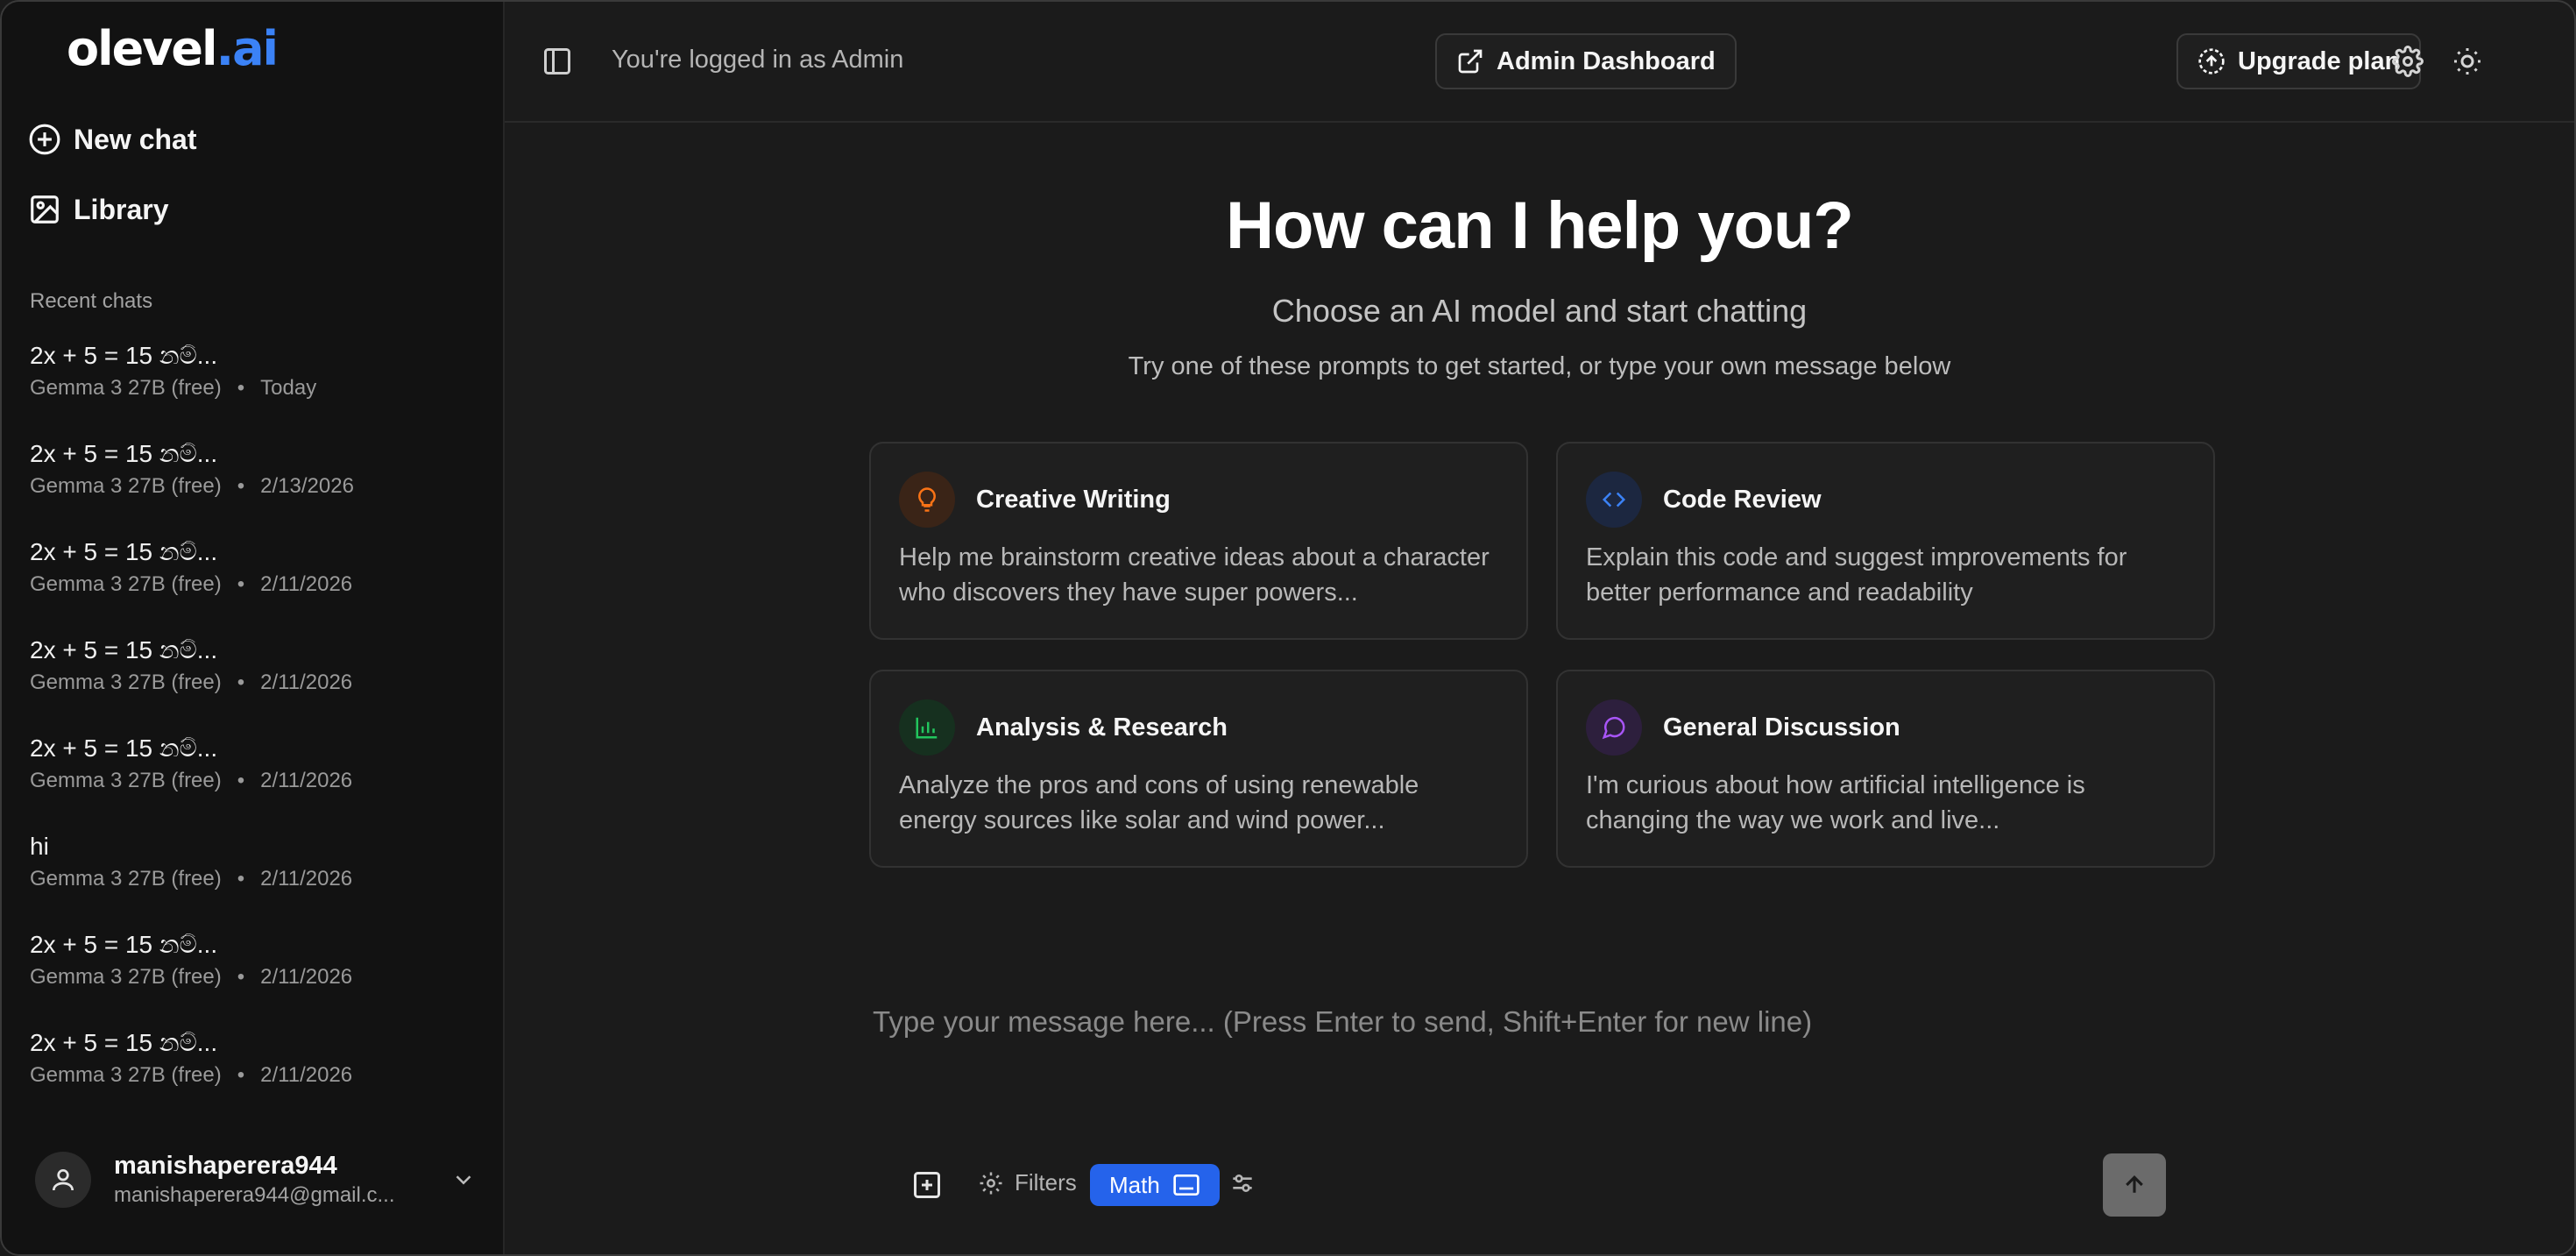  Describe the element at coordinates (1539, 311) in the screenshot. I see `page-subtitle: Choose an AI model and start chatting` at that location.